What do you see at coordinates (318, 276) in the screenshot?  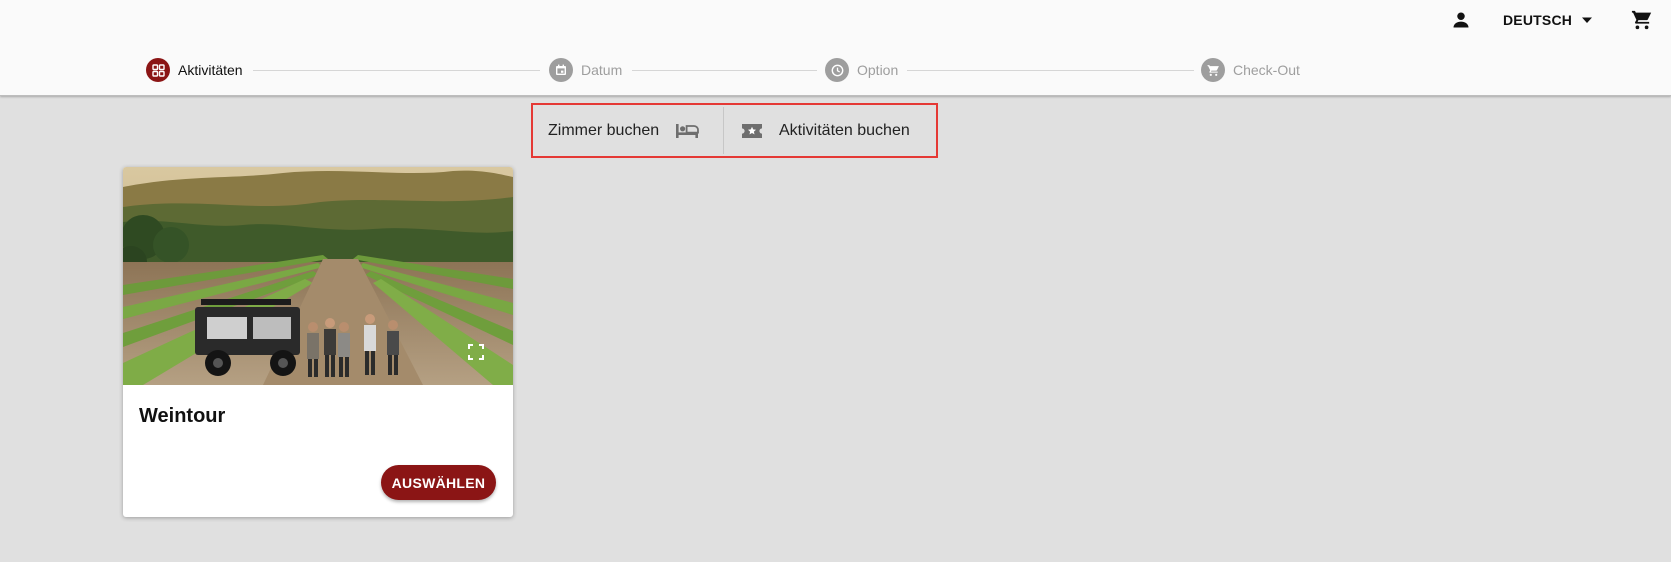 I see `activity-image` at bounding box center [318, 276].